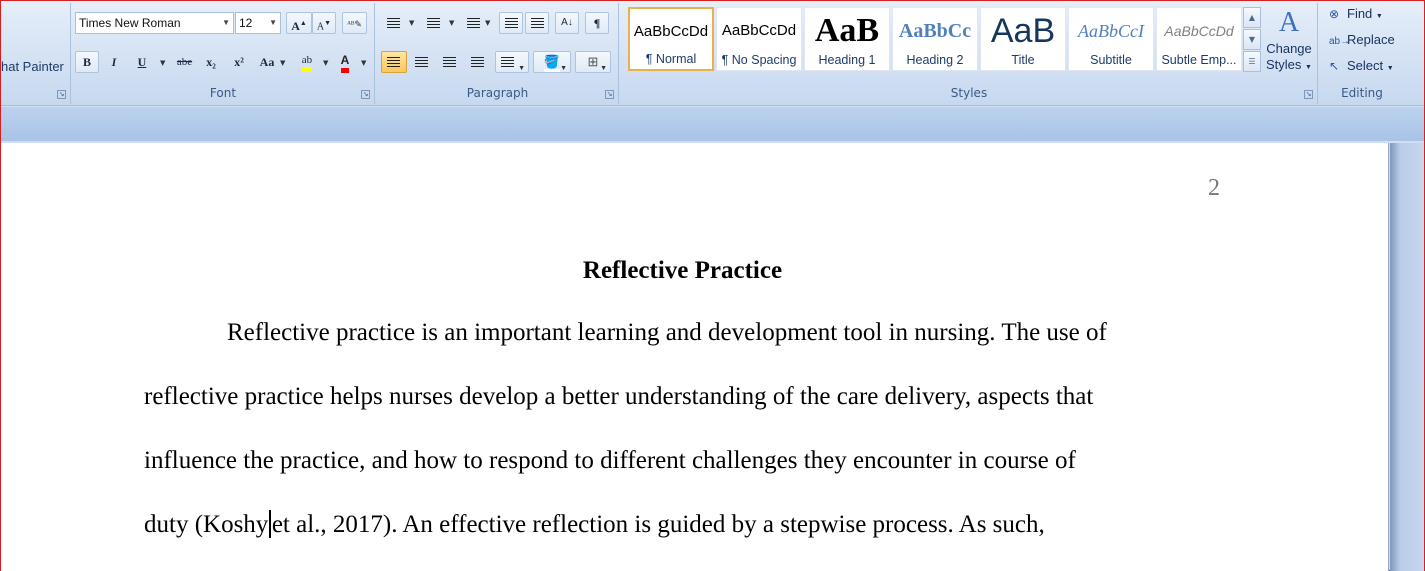 The image size is (1425, 571). Describe the element at coordinates (1289, 45) in the screenshot. I see `change-styles-button: A Change Styles ▼` at that location.